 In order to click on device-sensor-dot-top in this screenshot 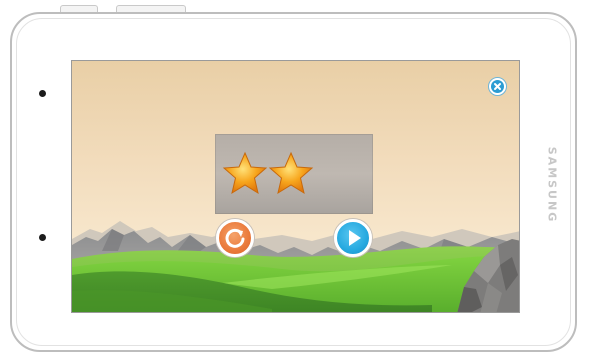, I will do `click(42, 93)`.